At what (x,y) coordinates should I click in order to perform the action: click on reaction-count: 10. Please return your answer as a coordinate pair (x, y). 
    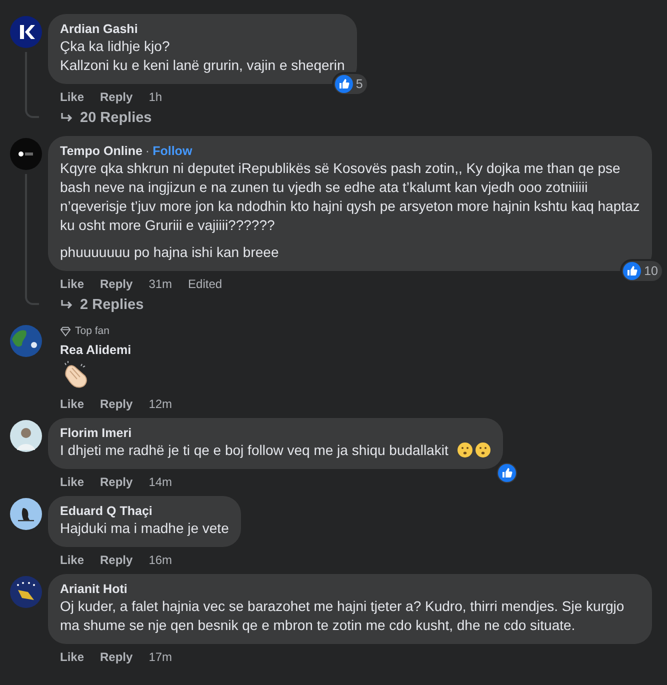
    Looking at the image, I should click on (642, 271).